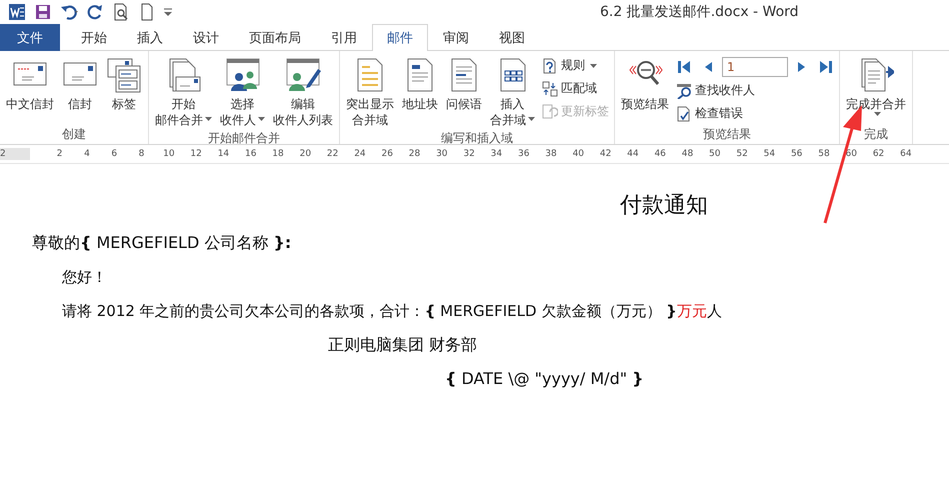 This screenshot has width=949, height=494. I want to click on ribbon-button: 地址块, so click(420, 92).